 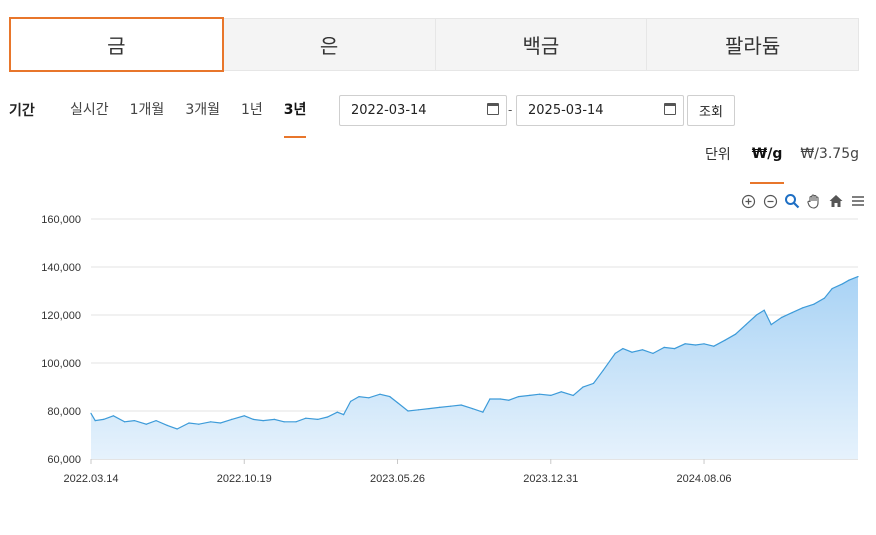 What do you see at coordinates (61, 364) in the screenshot?
I see `y-tick-label: 100,000` at bounding box center [61, 364].